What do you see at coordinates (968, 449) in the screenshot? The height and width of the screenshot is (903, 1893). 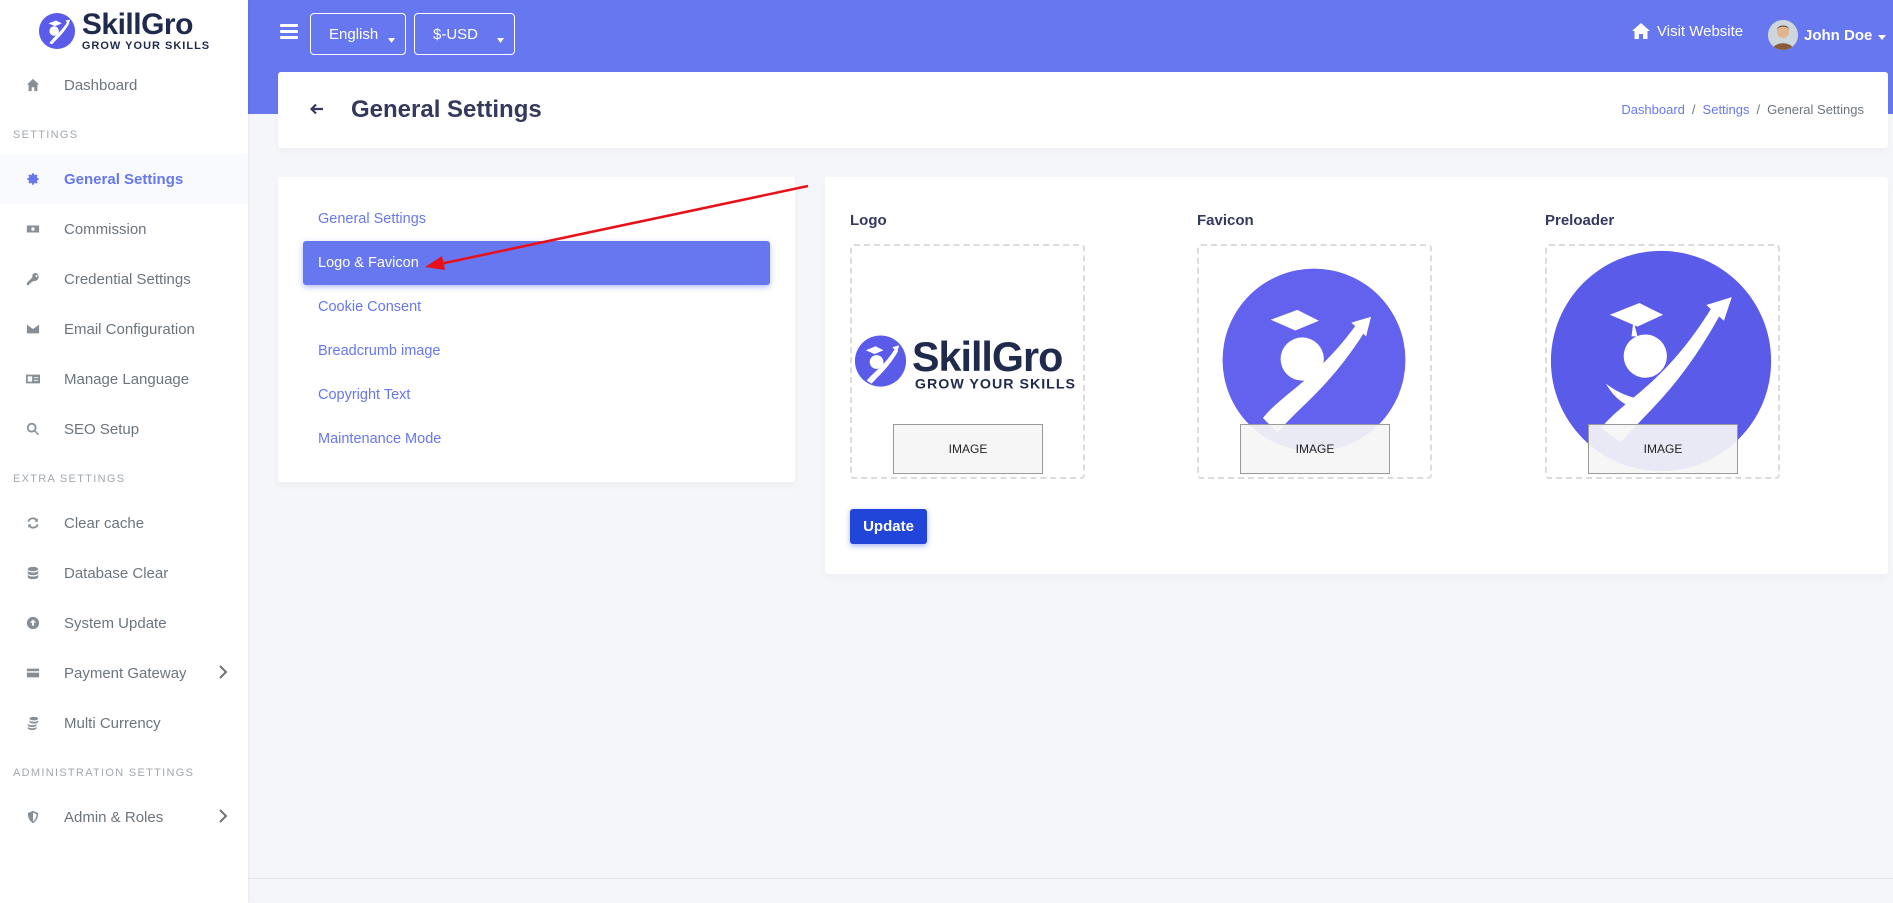 I see `logo-image-button: IMAGE` at bounding box center [968, 449].